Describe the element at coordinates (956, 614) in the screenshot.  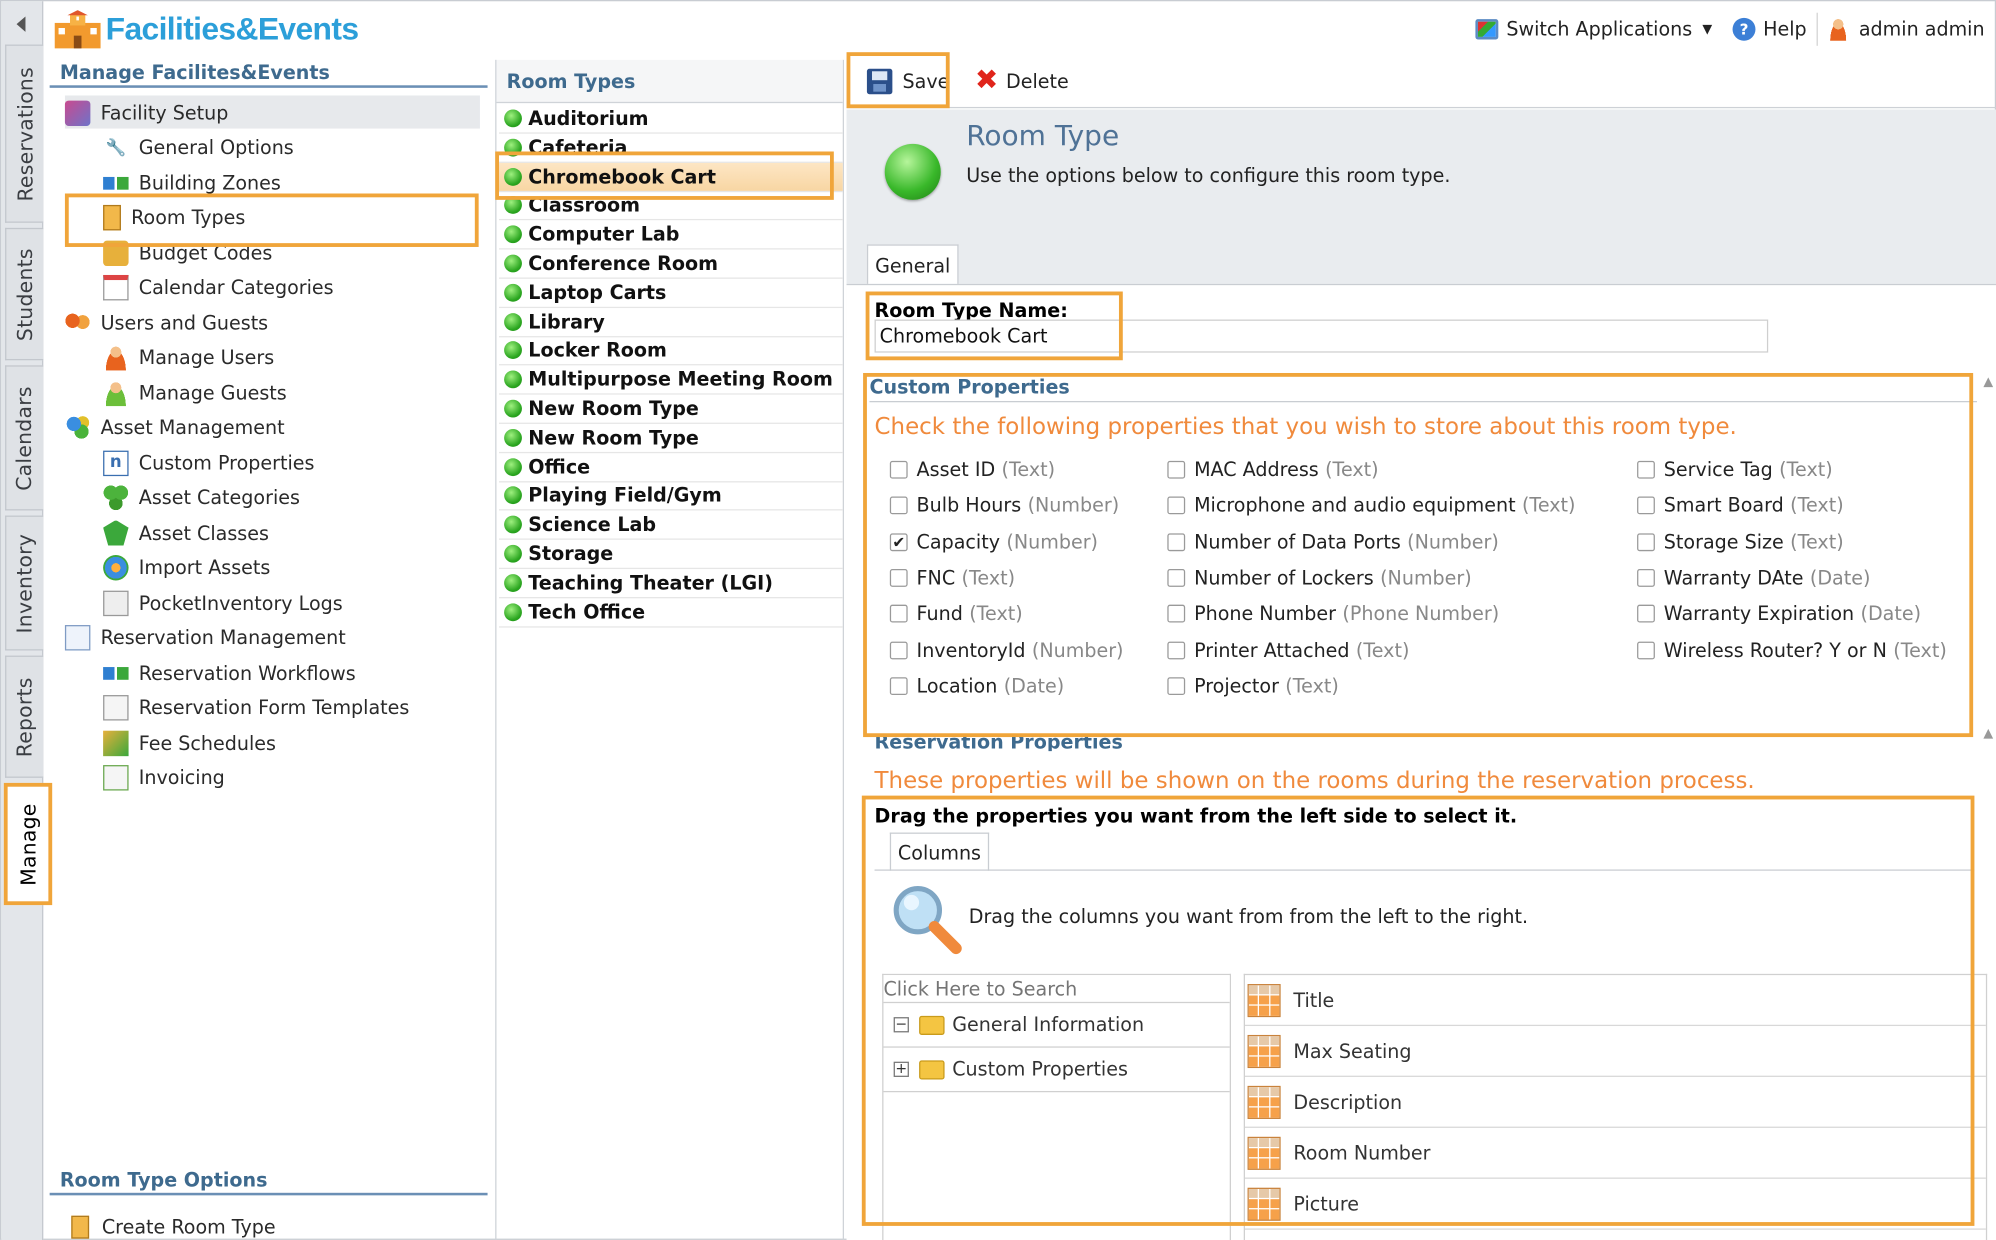
I see `property-checkbox-row: Fund (Text)` at that location.